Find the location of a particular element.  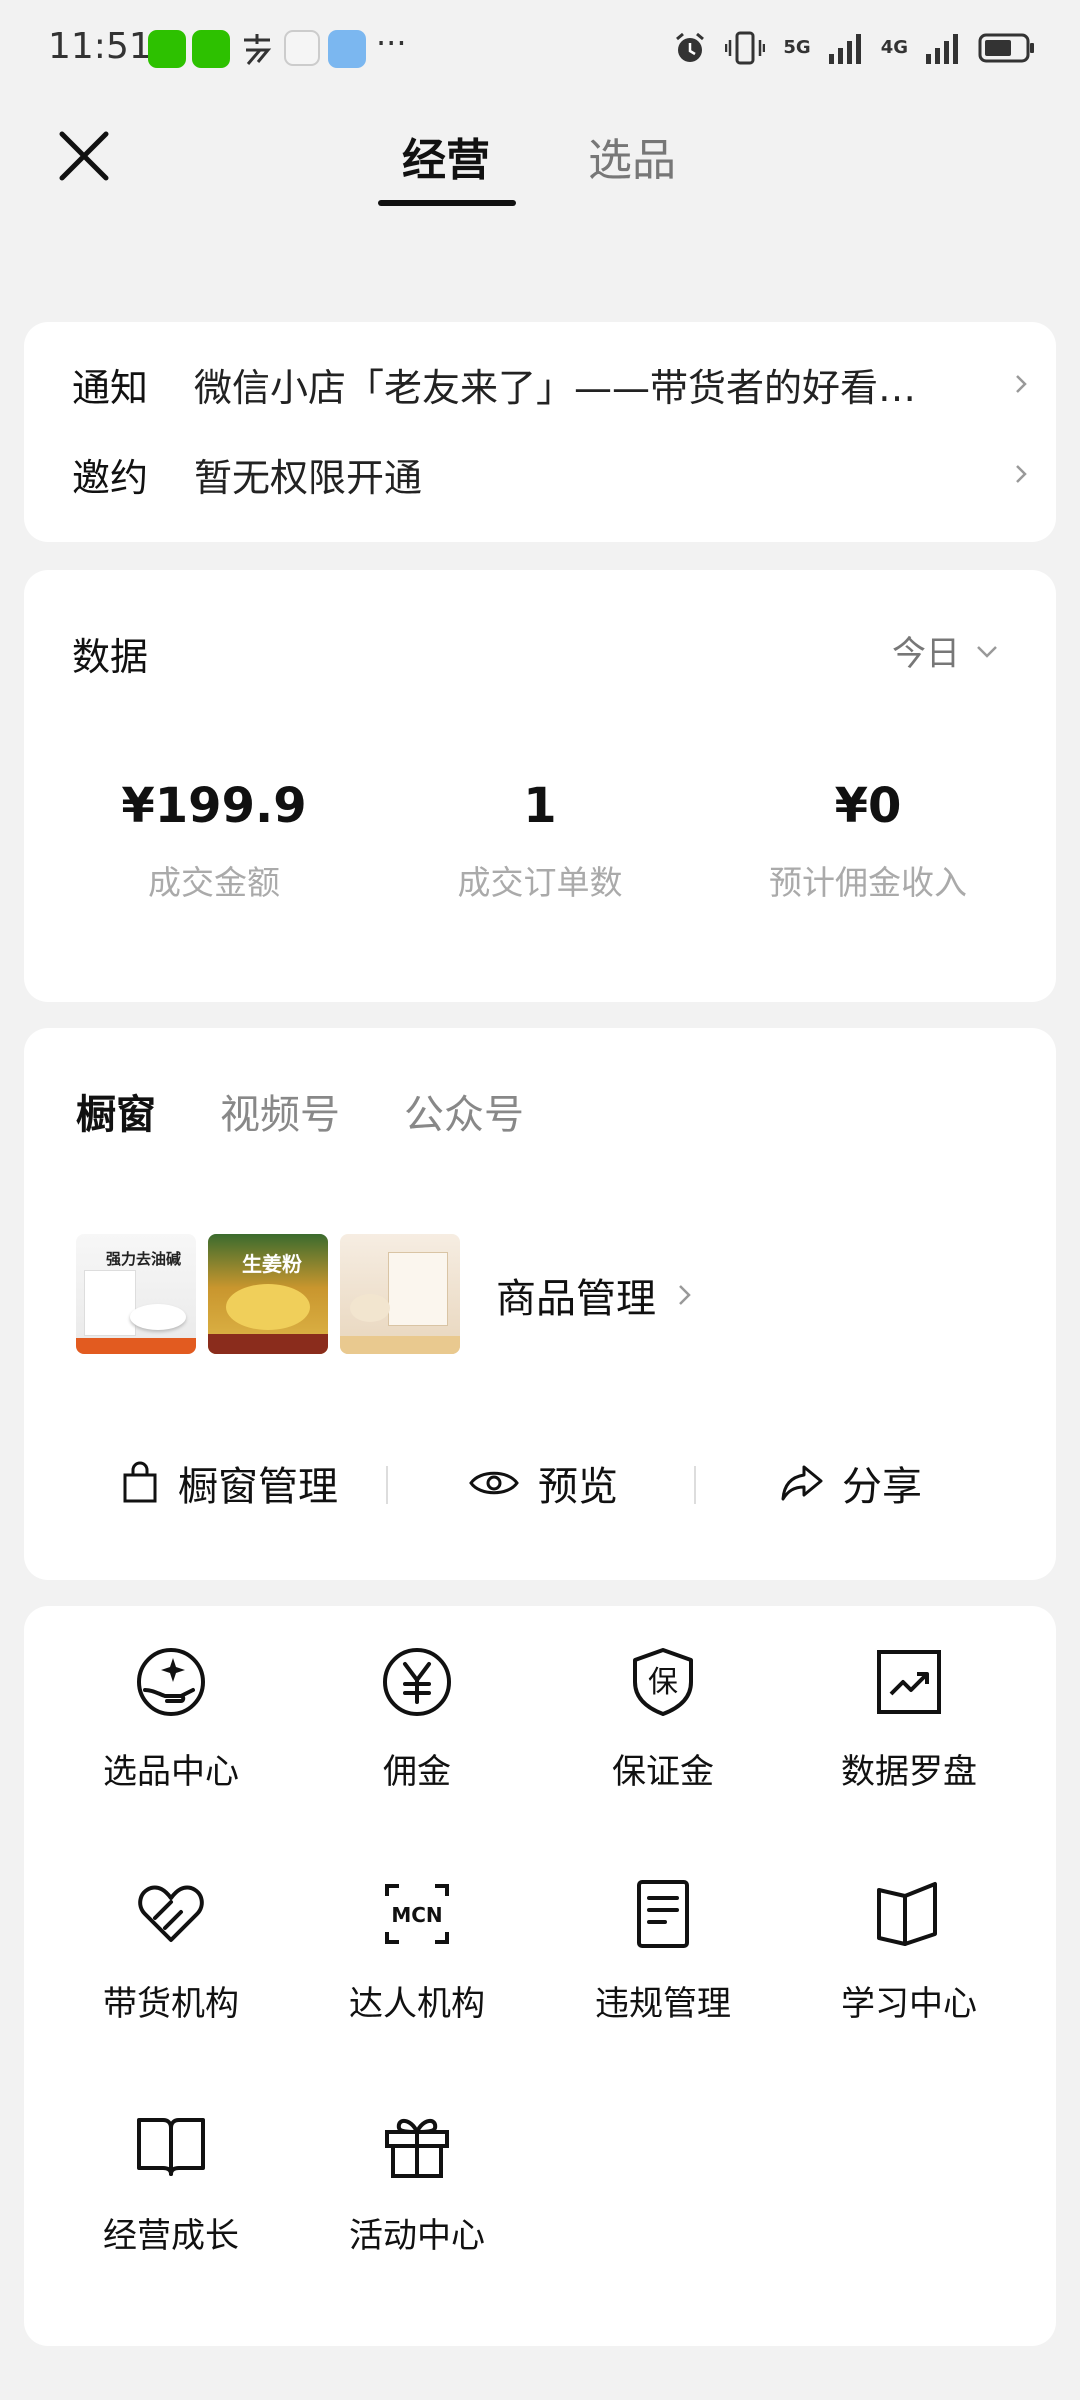

product-management-link: 商品管理 is located at coordinates (596, 1295).